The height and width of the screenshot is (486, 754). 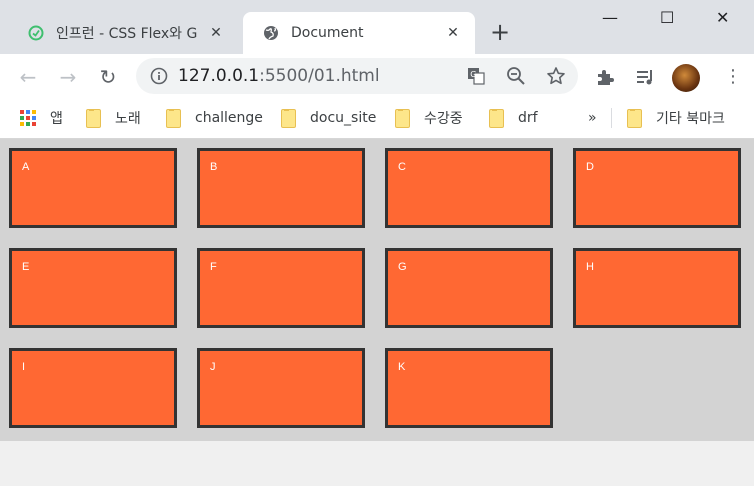 I want to click on bookmark-folder: 기타 북마크, so click(x=676, y=118).